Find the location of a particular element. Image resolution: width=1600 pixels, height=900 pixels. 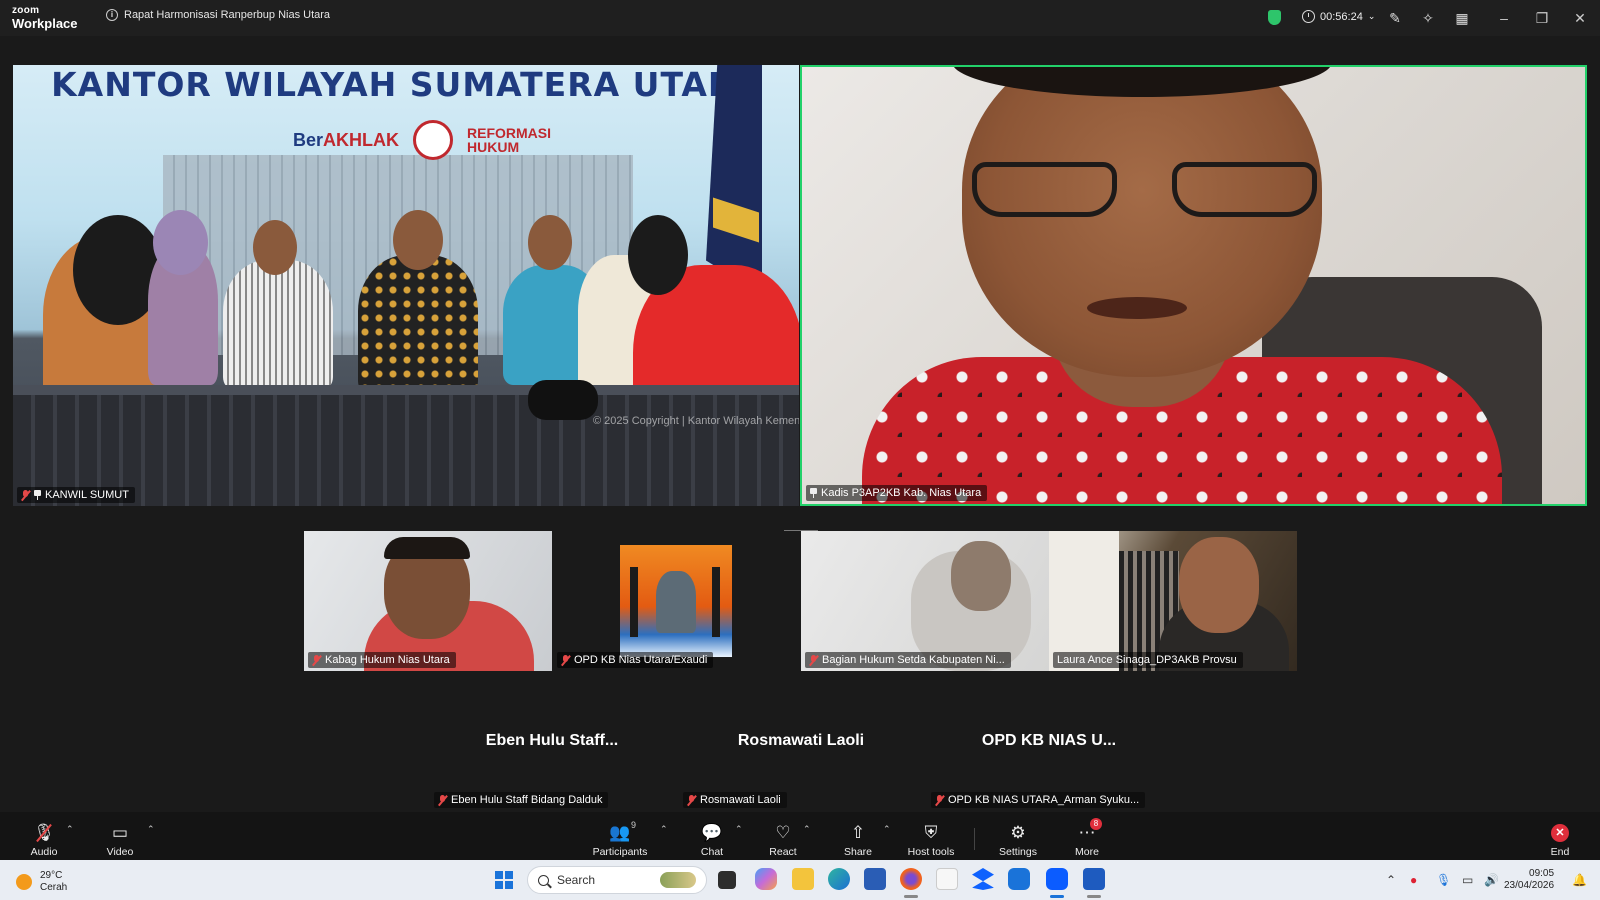

sparkle-icon: ✧ is located at coordinates (1428, 18).